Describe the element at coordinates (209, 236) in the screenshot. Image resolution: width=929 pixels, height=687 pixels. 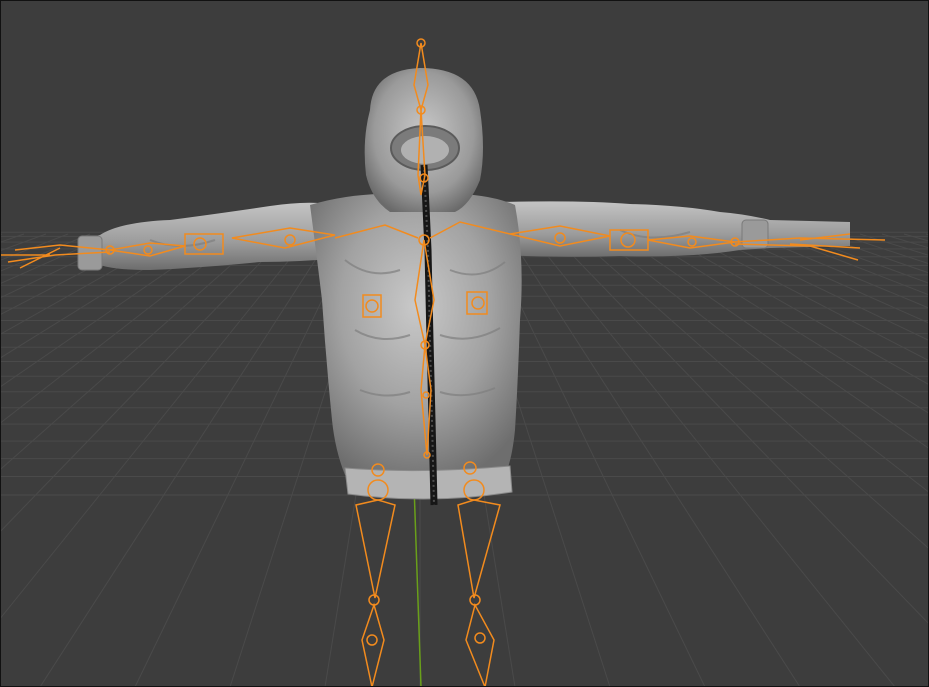
I see `left-sleeve` at that location.